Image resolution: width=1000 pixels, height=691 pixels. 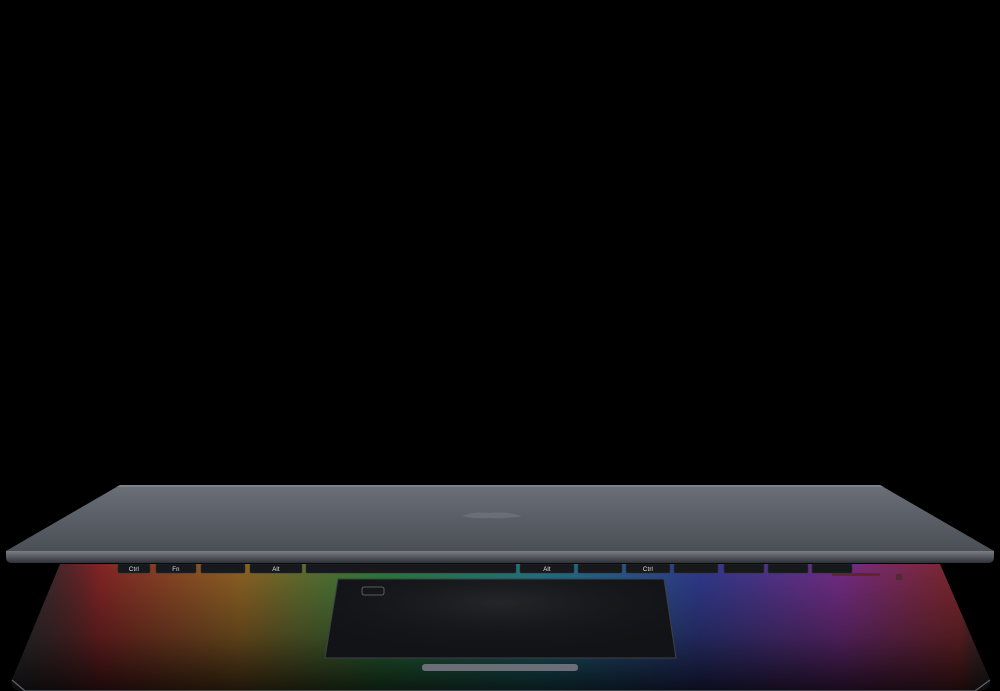 What do you see at coordinates (175, 570) in the screenshot?
I see `keycap-label: Fn` at bounding box center [175, 570].